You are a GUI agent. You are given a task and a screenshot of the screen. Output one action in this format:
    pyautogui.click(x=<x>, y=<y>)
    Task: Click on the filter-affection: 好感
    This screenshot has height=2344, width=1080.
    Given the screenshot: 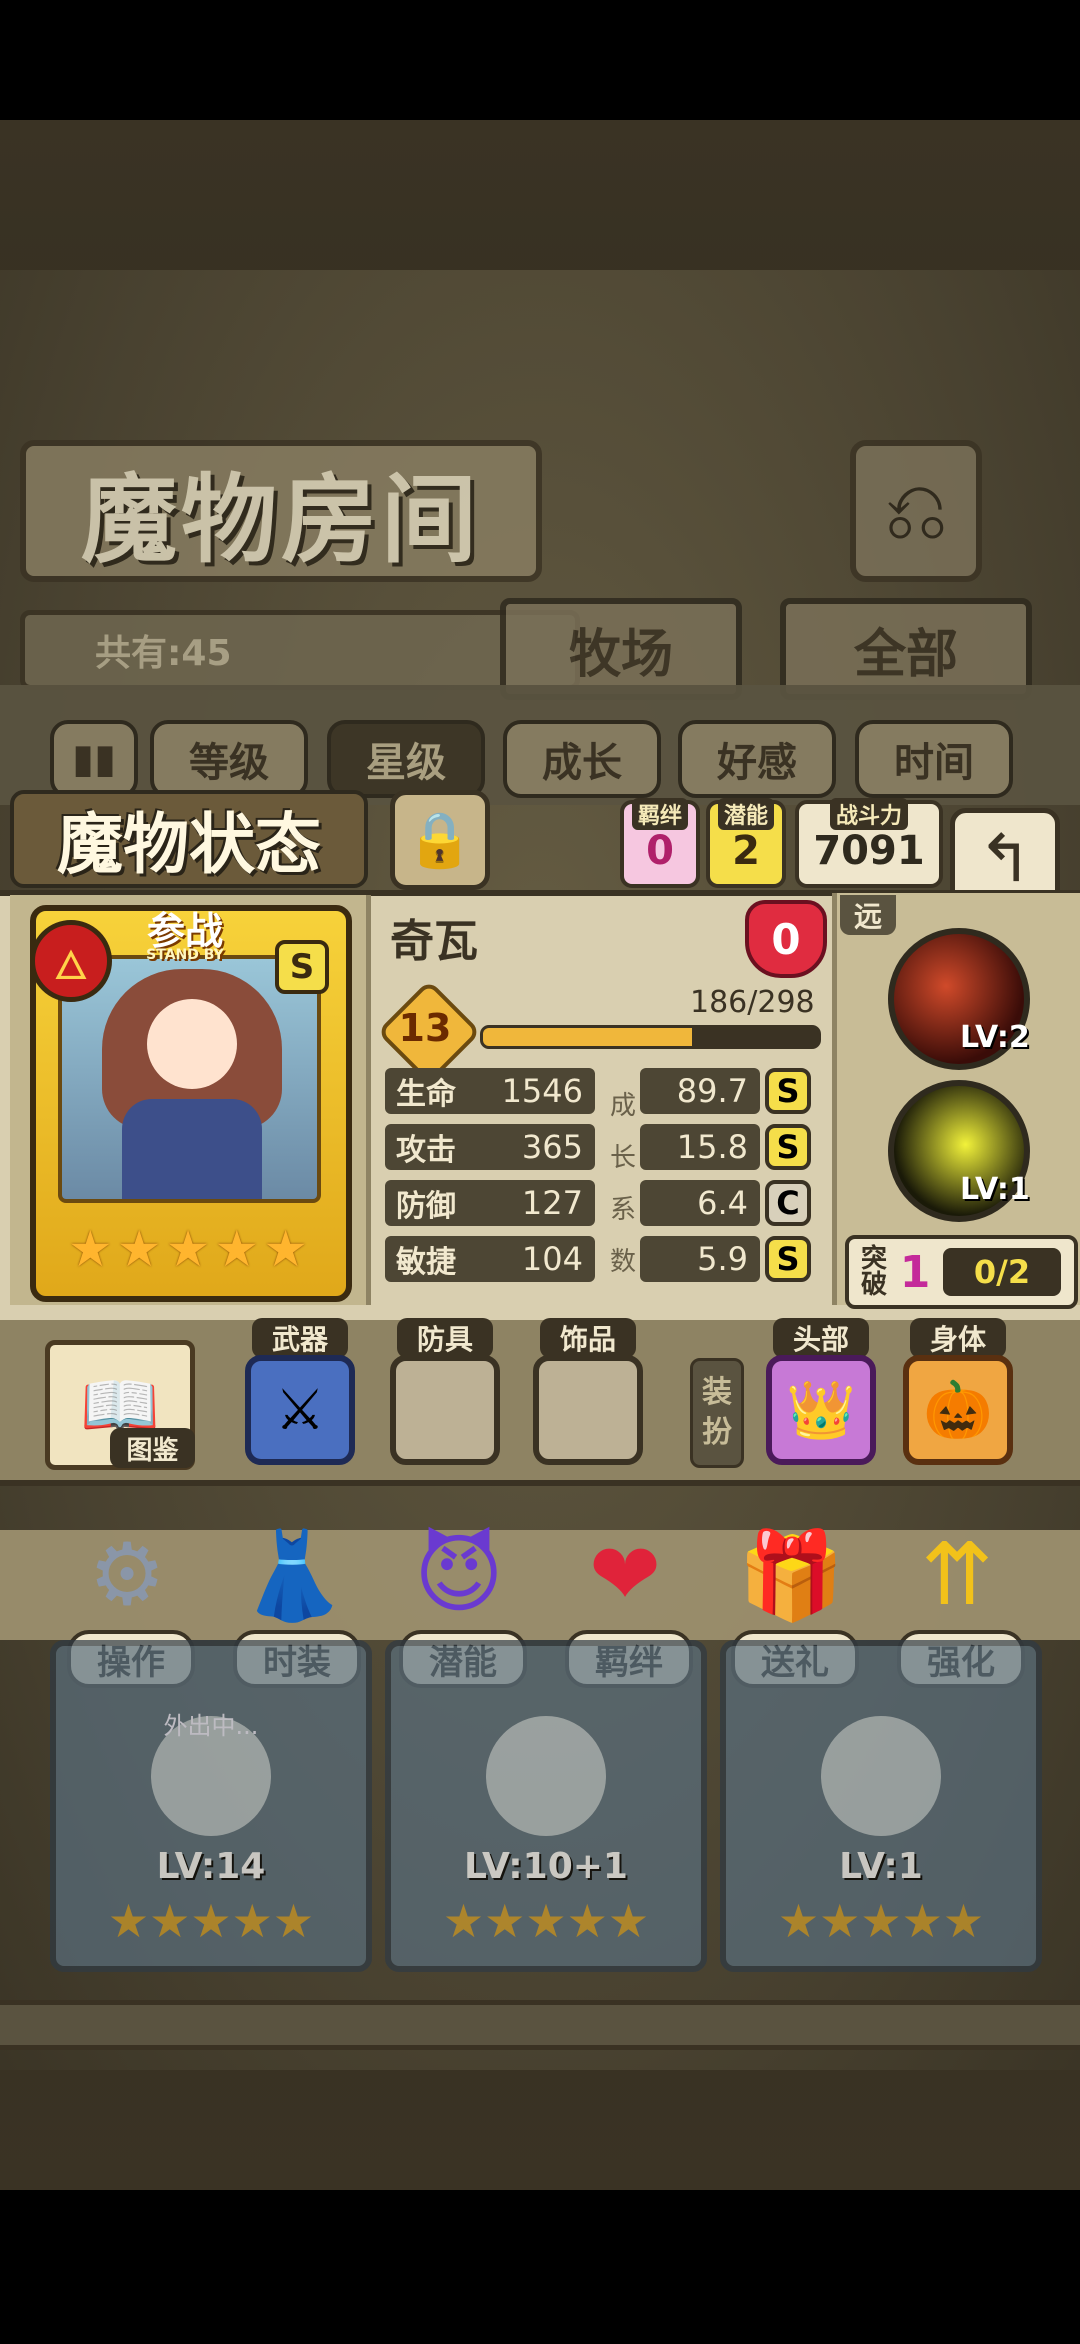 What is the action you would take?
    pyautogui.click(x=757, y=759)
    